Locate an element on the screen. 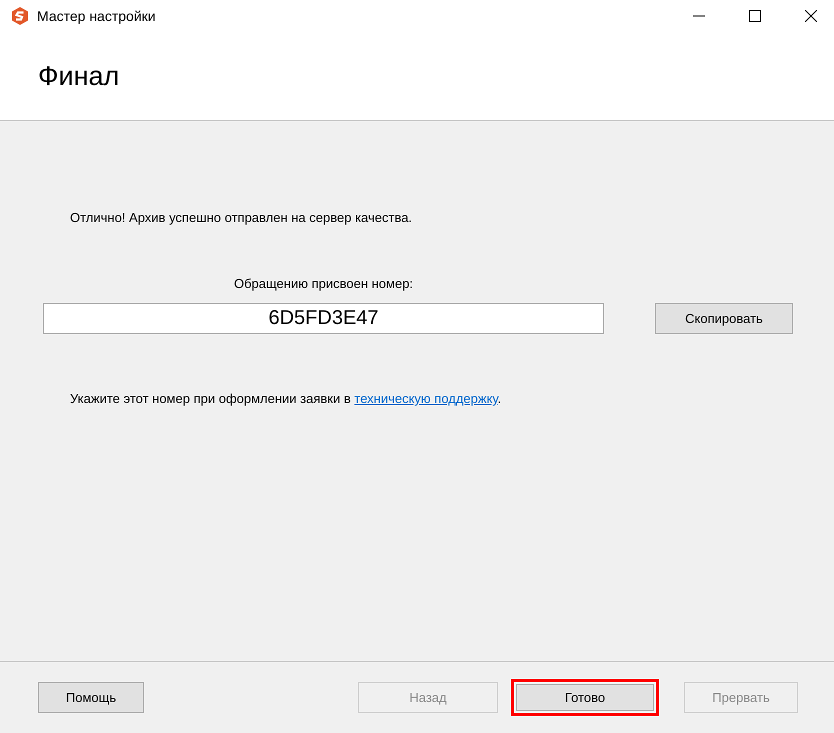 The image size is (834, 733). success-message: Отлично! Архив успешно отправлен на сервер качества. is located at coordinates (241, 217).